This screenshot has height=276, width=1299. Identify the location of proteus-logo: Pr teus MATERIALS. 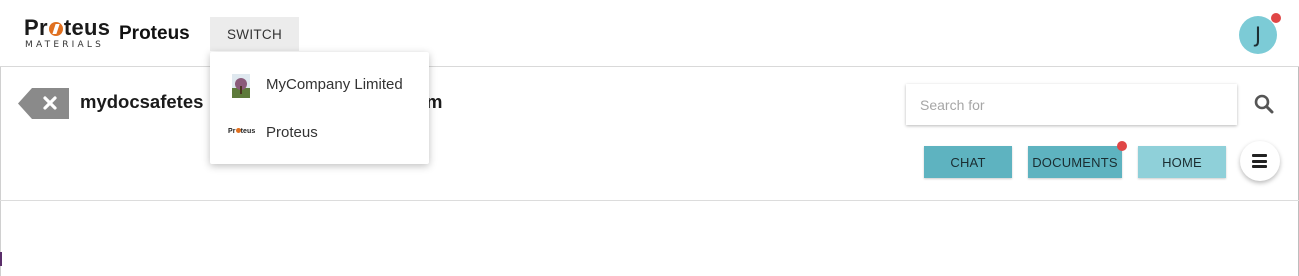
(68, 34).